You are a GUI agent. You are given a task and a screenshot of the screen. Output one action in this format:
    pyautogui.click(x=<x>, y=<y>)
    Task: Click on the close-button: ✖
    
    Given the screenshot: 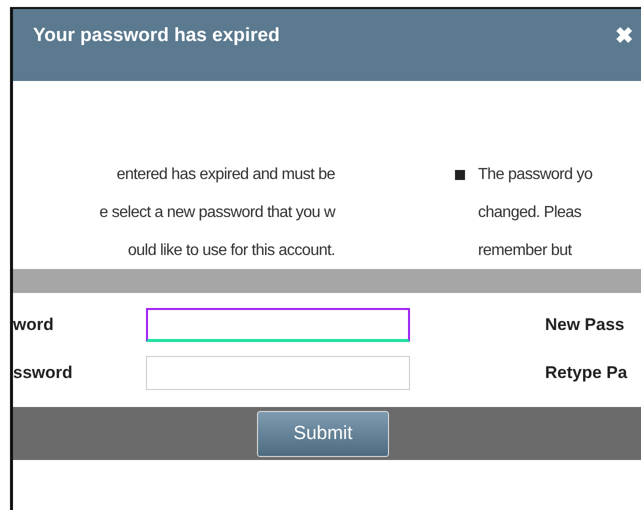 What is the action you would take?
    pyautogui.click(x=624, y=36)
    